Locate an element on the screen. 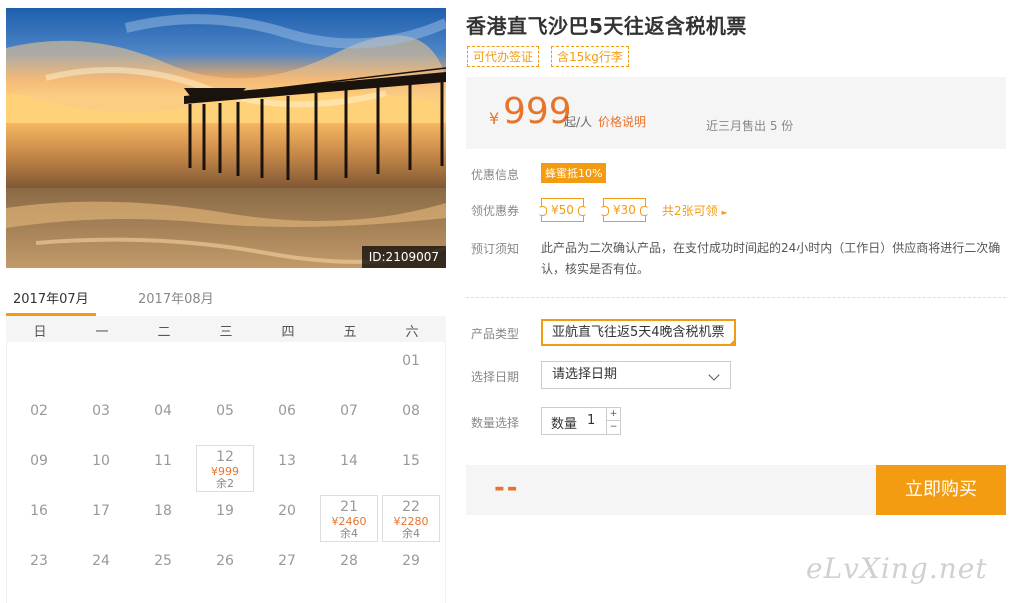 The width and height of the screenshot is (1012, 603). day-number: 10 is located at coordinates (101, 461).